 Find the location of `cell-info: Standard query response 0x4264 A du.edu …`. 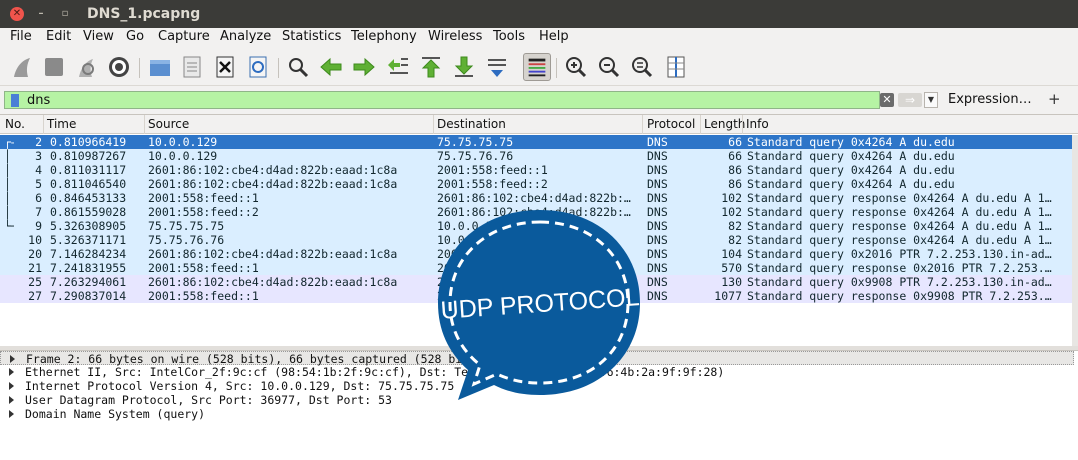

cell-info: Standard query response 0x4264 A du.edu … is located at coordinates (899, 240).